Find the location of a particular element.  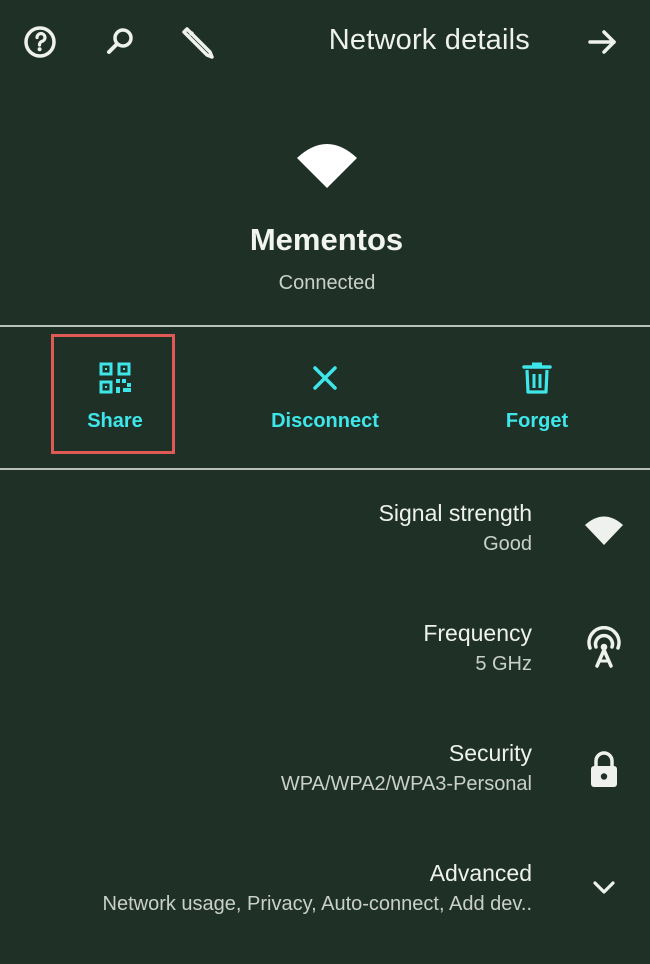

help-icon is located at coordinates (40, 42).